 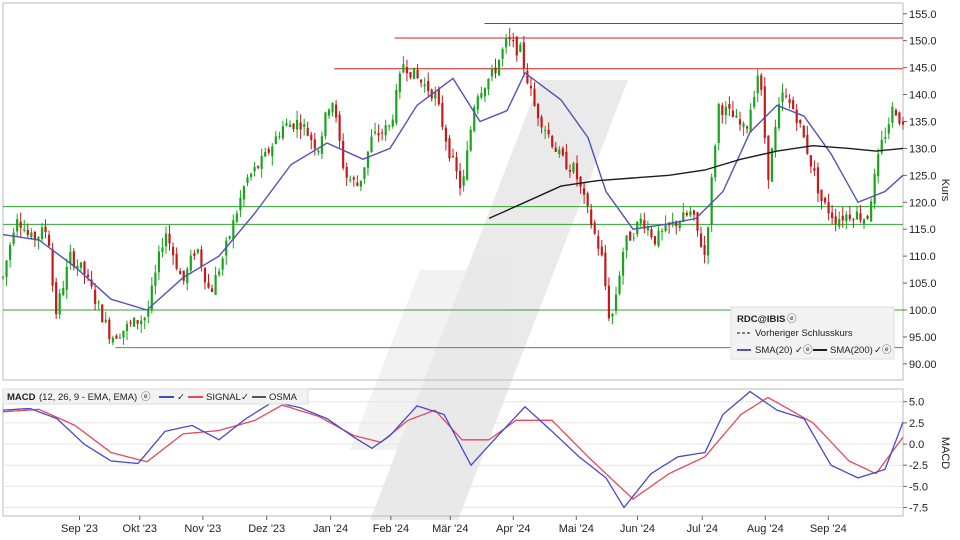 What do you see at coordinates (804, 333) in the screenshot?
I see `legend-prev-close: Vorheriger Schlusskurs` at bounding box center [804, 333].